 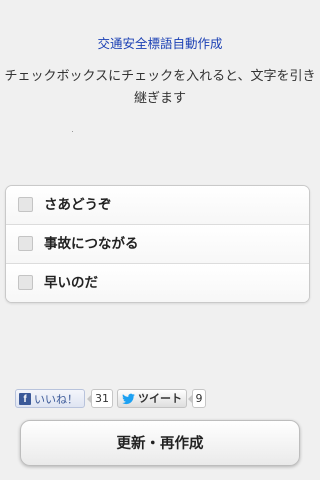 What do you see at coordinates (25, 399) in the screenshot?
I see `facebook-icon: f` at bounding box center [25, 399].